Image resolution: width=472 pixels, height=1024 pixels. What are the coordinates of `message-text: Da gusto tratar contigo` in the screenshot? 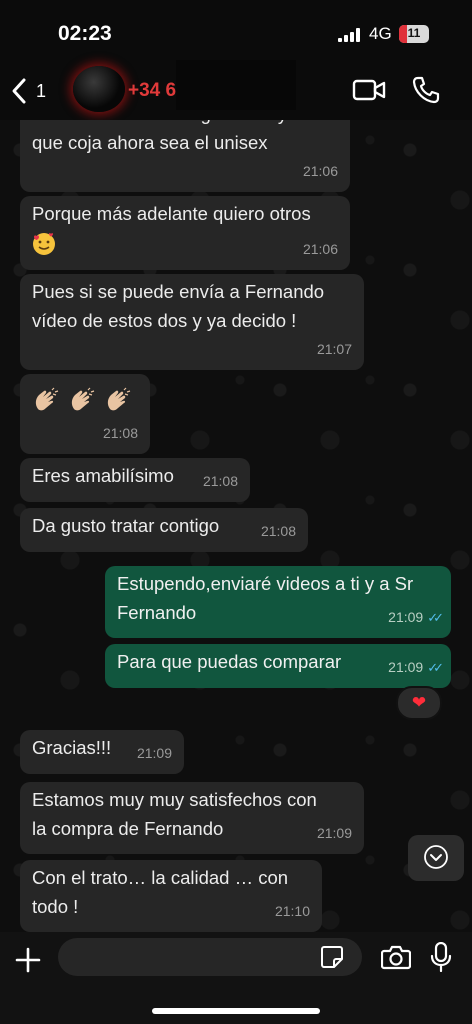 It's located at (126, 525).